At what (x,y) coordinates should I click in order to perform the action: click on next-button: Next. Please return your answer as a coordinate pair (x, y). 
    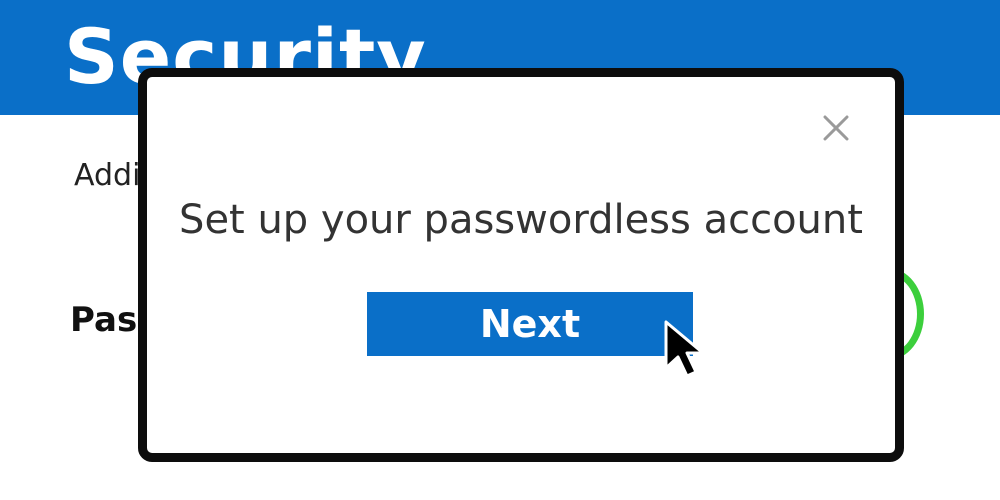
    Looking at the image, I should click on (530, 324).